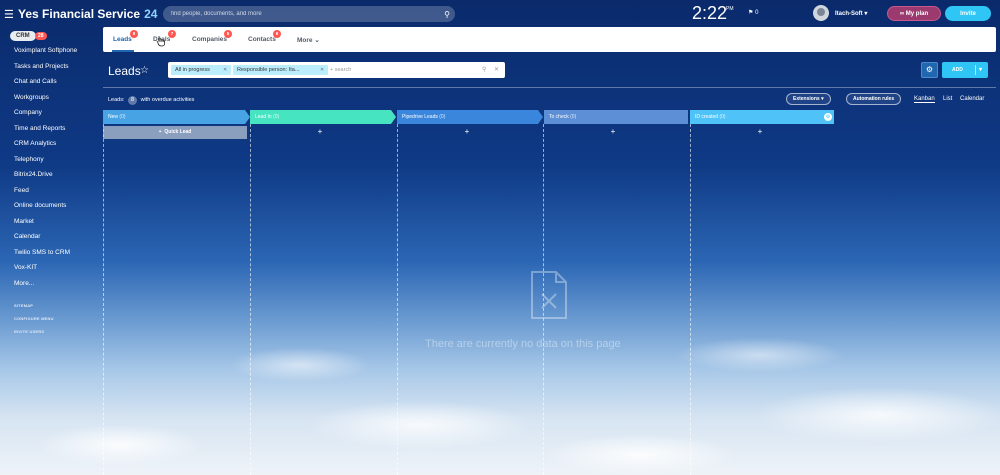 The image size is (1000, 475). Describe the element at coordinates (160, 41) in the screenshot. I see `hand-cursor-icon` at that location.